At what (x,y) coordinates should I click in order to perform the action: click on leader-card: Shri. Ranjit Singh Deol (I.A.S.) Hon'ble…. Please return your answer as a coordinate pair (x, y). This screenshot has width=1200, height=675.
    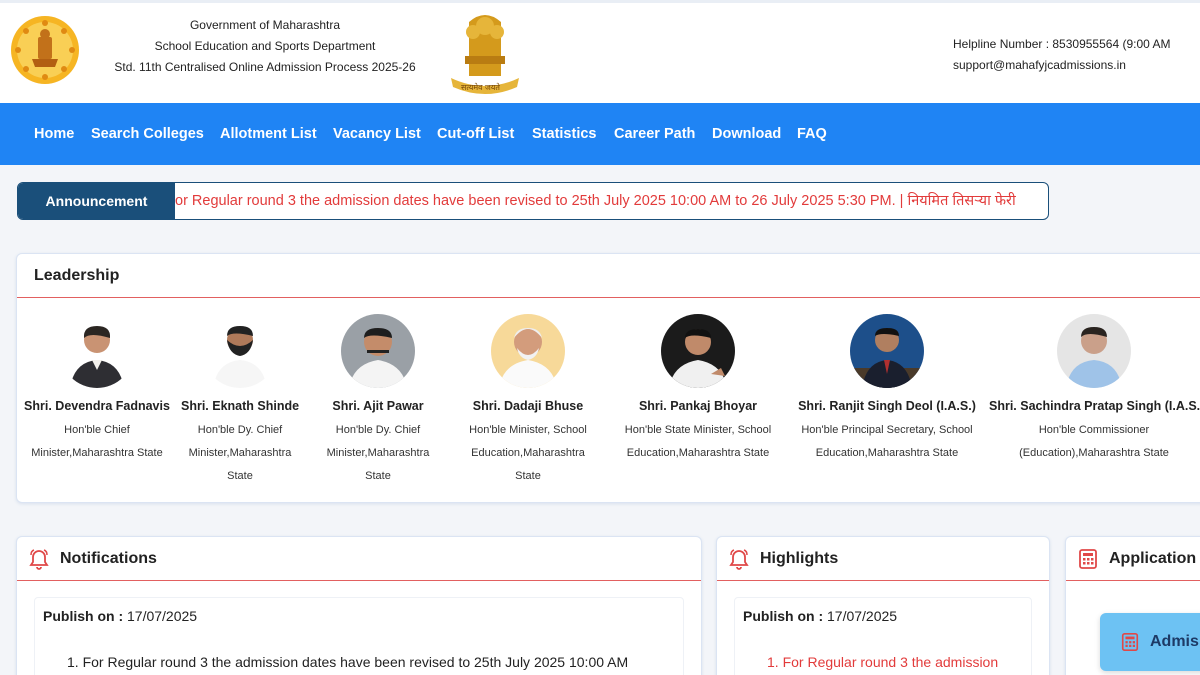
    Looking at the image, I should click on (887, 389).